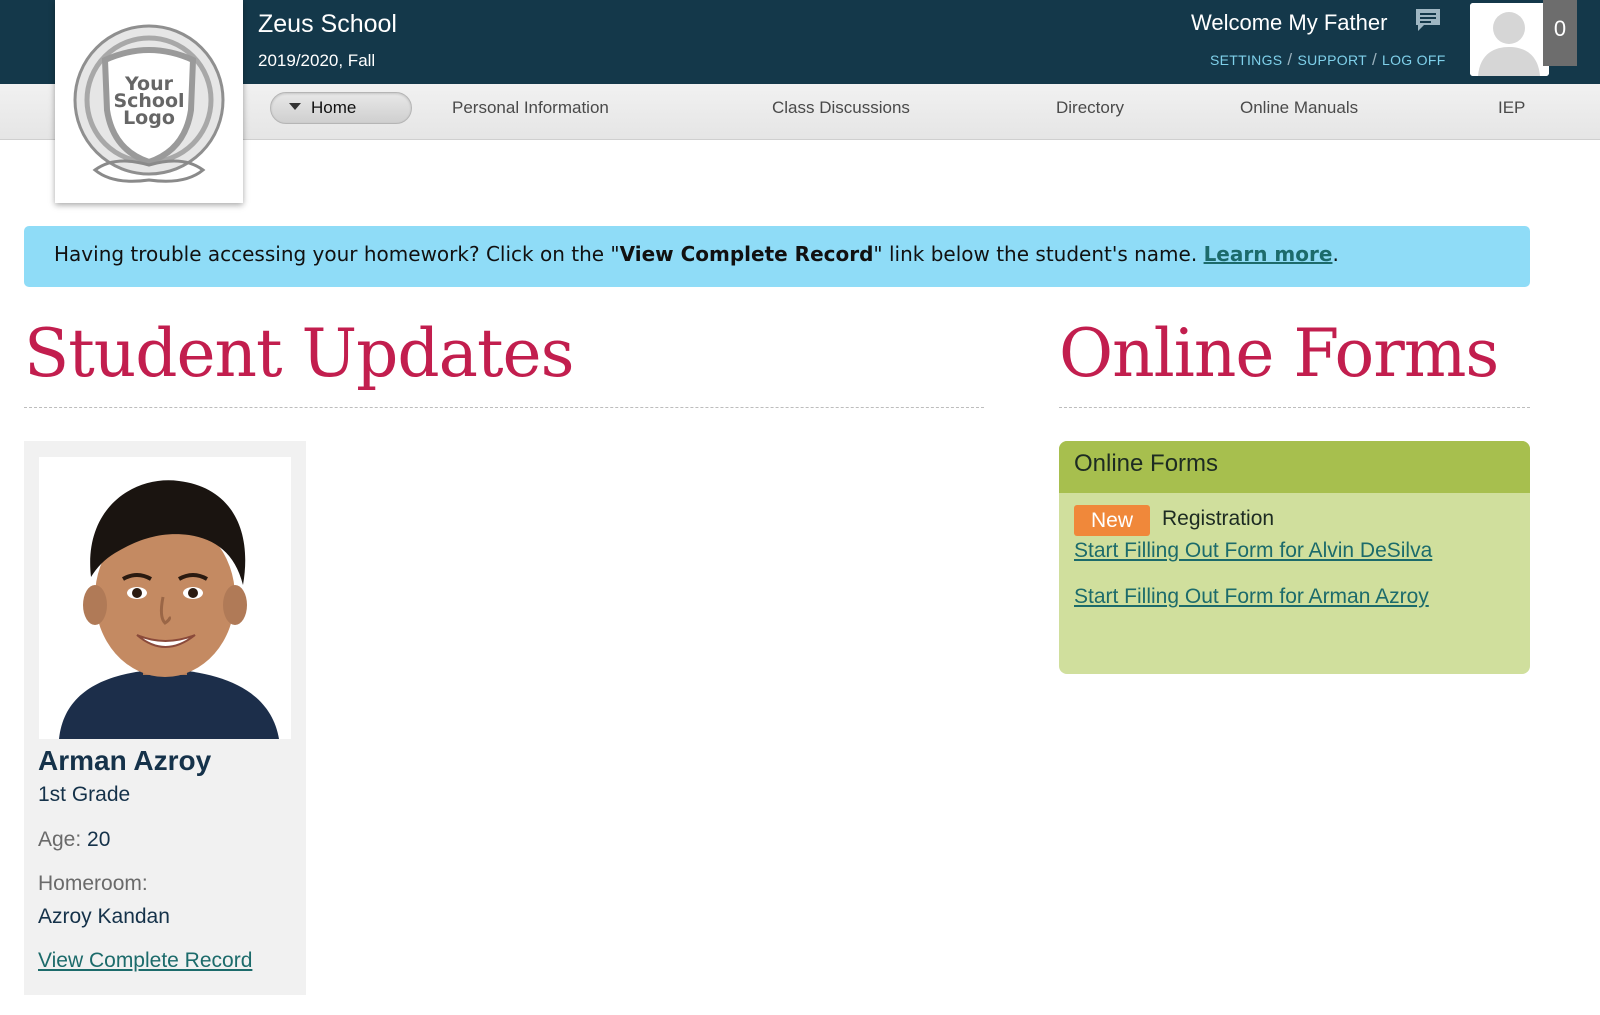  Describe the element at coordinates (1289, 22) in the screenshot. I see `welcome-text: Welcome My Father` at that location.